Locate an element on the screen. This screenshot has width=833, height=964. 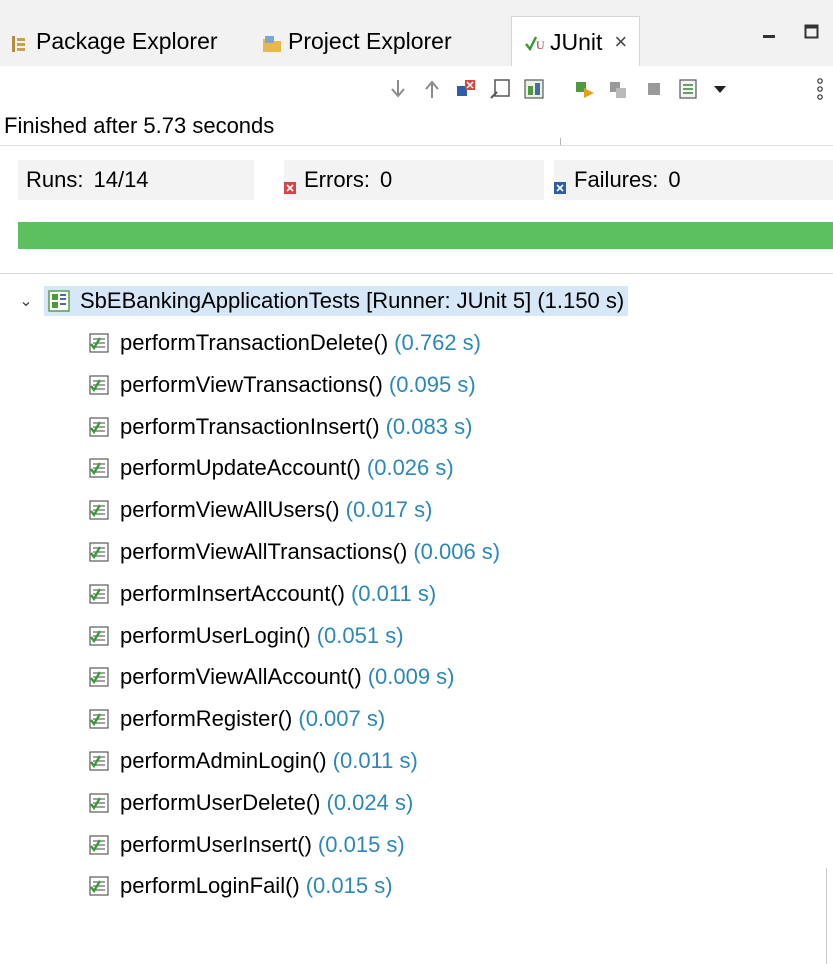
failures-label: Failures: is located at coordinates (616, 179).